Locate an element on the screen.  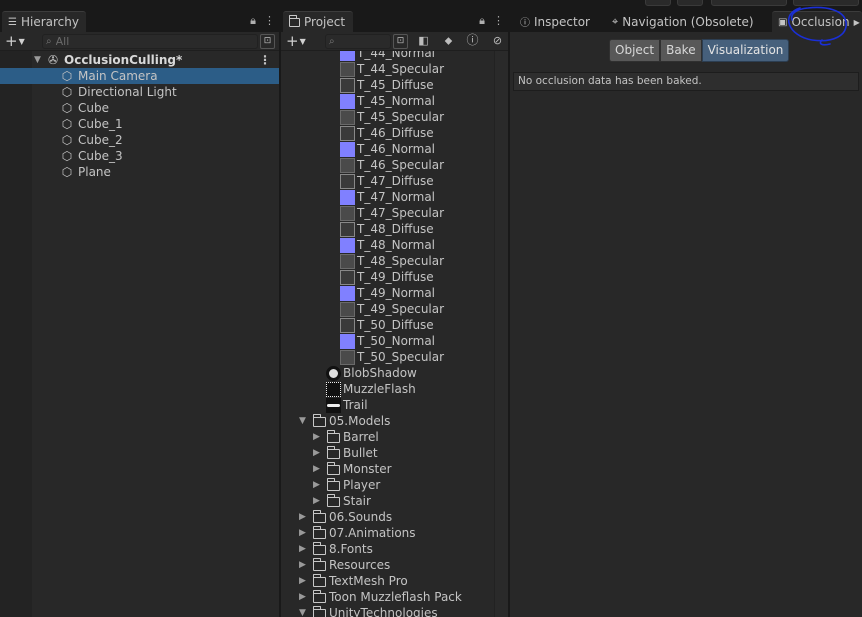
hierarchy-item: ⬡ Cube_2 is located at coordinates (139, 140).